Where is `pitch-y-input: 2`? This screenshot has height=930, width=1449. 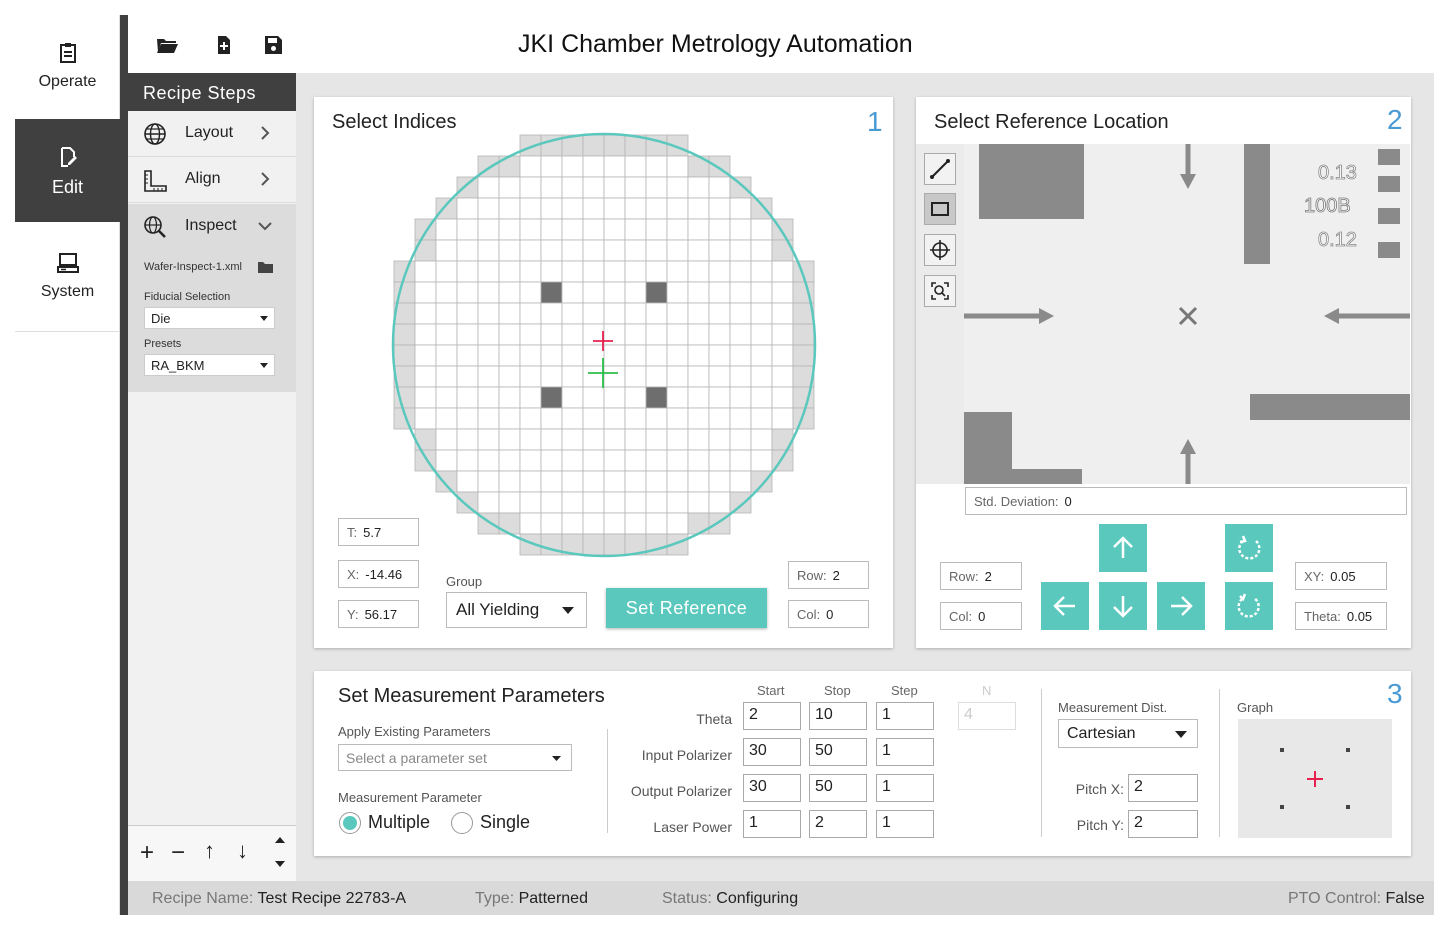 pitch-y-input: 2 is located at coordinates (1163, 824).